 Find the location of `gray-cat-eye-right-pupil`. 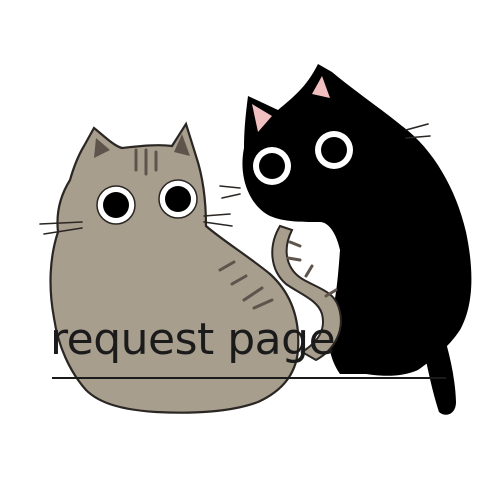

gray-cat-eye-right-pupil is located at coordinates (178, 199).